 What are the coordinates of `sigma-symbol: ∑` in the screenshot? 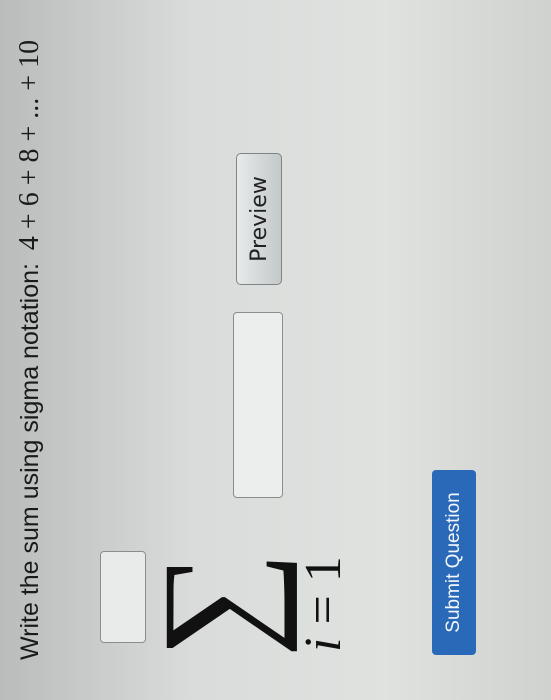 It's located at (215, 604).